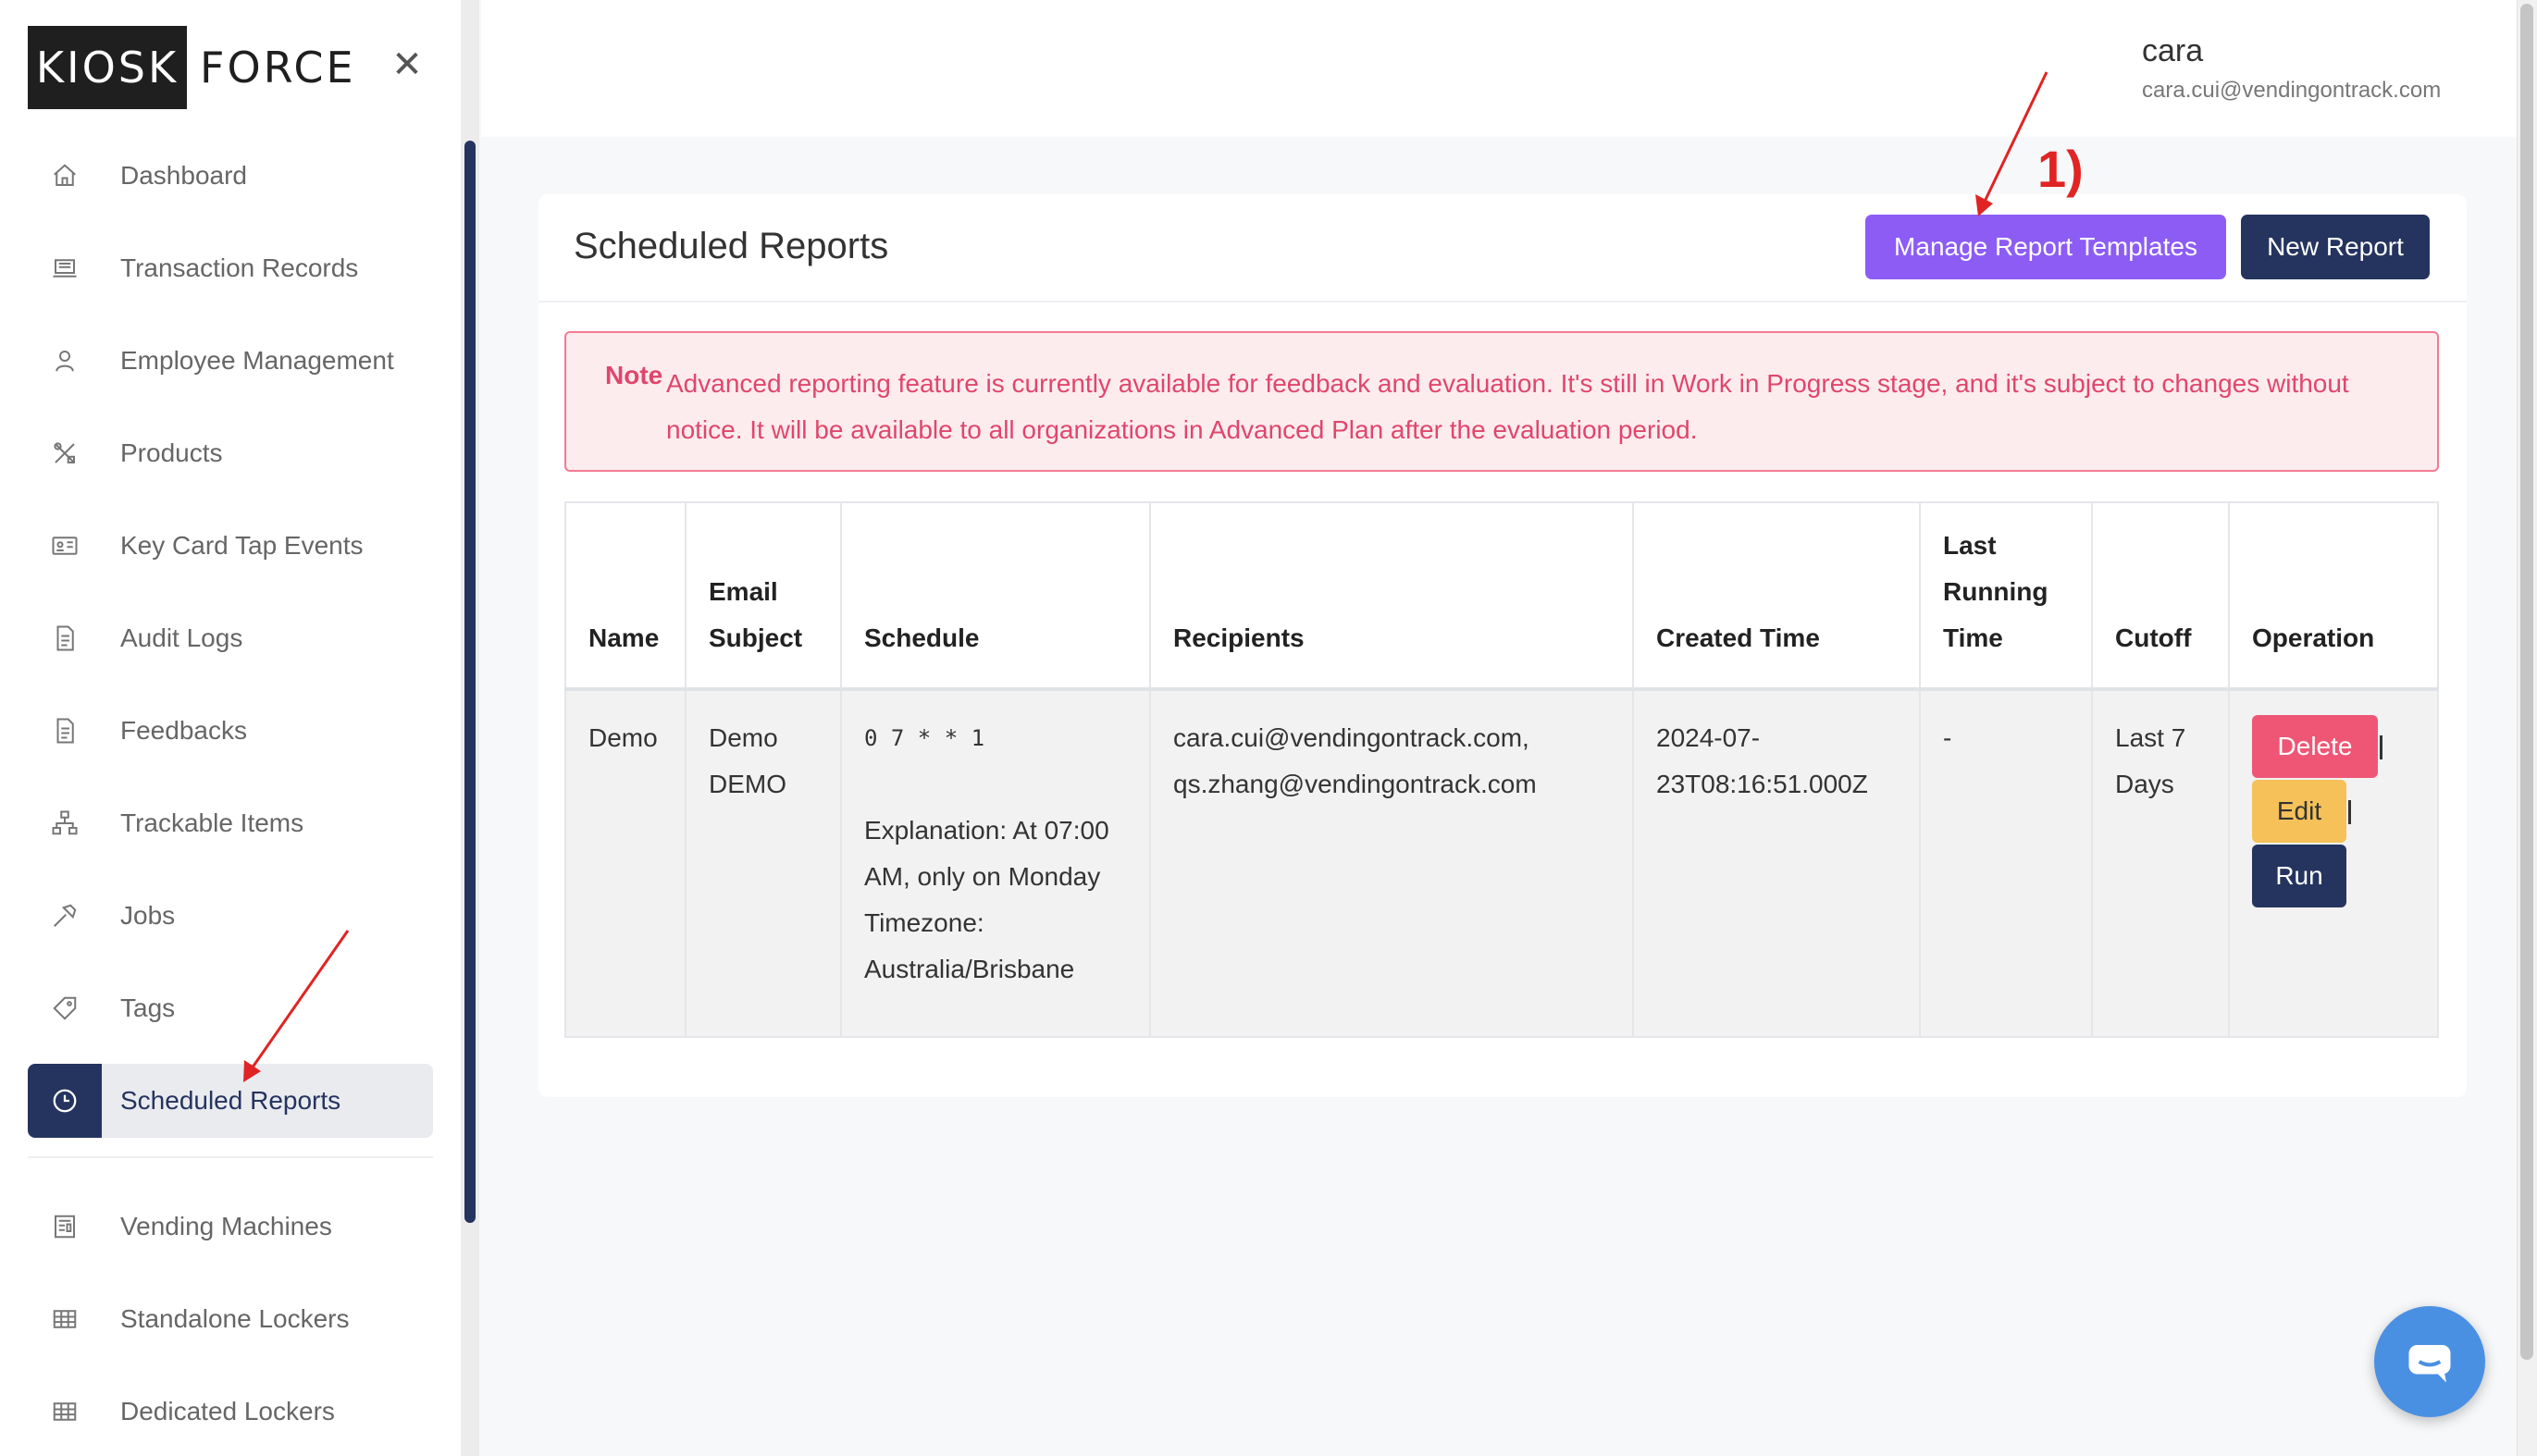  Describe the element at coordinates (172, 452) in the screenshot. I see `sidebar-item-label: Products` at that location.